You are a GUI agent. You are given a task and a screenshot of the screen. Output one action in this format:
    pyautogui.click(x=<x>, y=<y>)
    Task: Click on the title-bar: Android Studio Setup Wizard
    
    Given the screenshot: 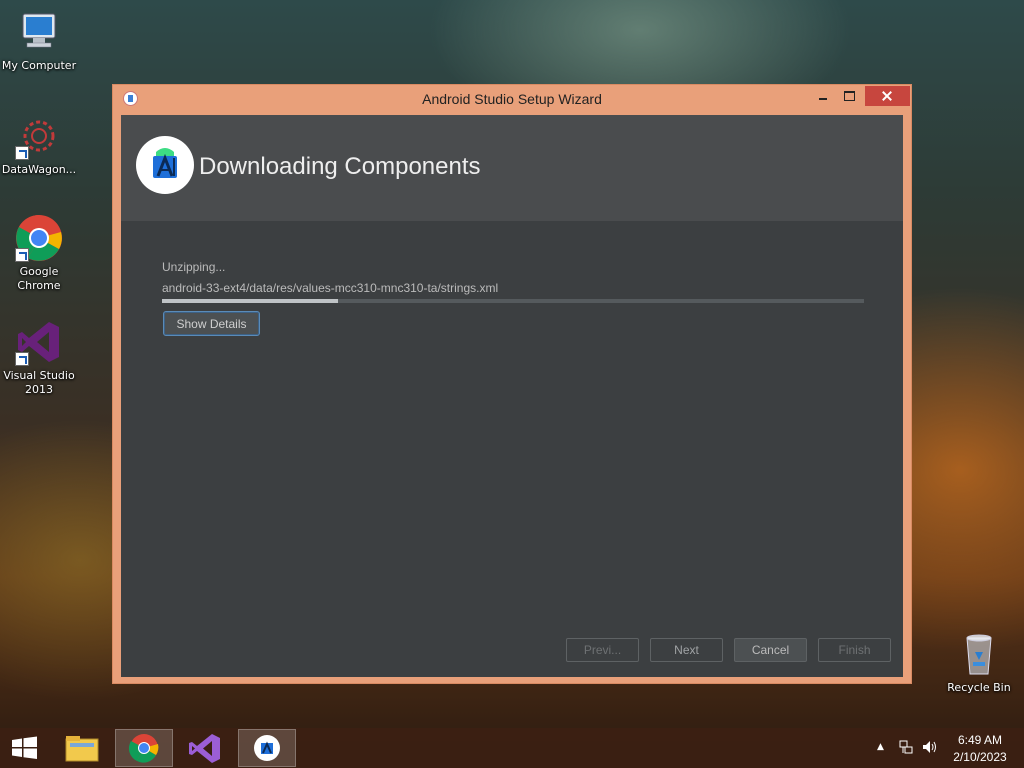 What is the action you would take?
    pyautogui.click(x=512, y=99)
    